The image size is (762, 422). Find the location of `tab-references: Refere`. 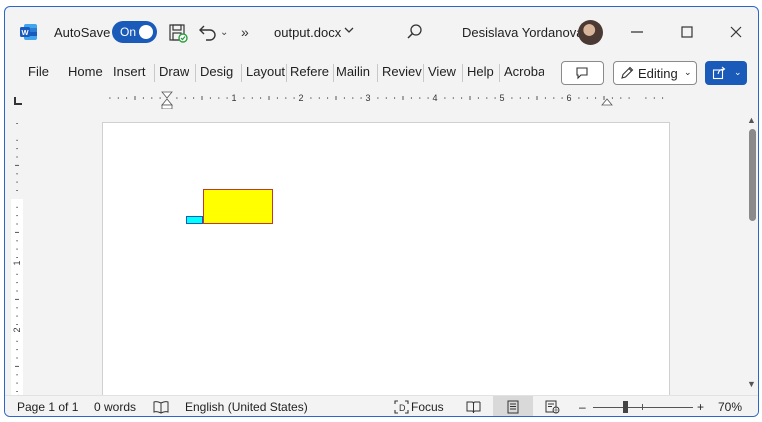

tab-references: Refere is located at coordinates (311, 71).